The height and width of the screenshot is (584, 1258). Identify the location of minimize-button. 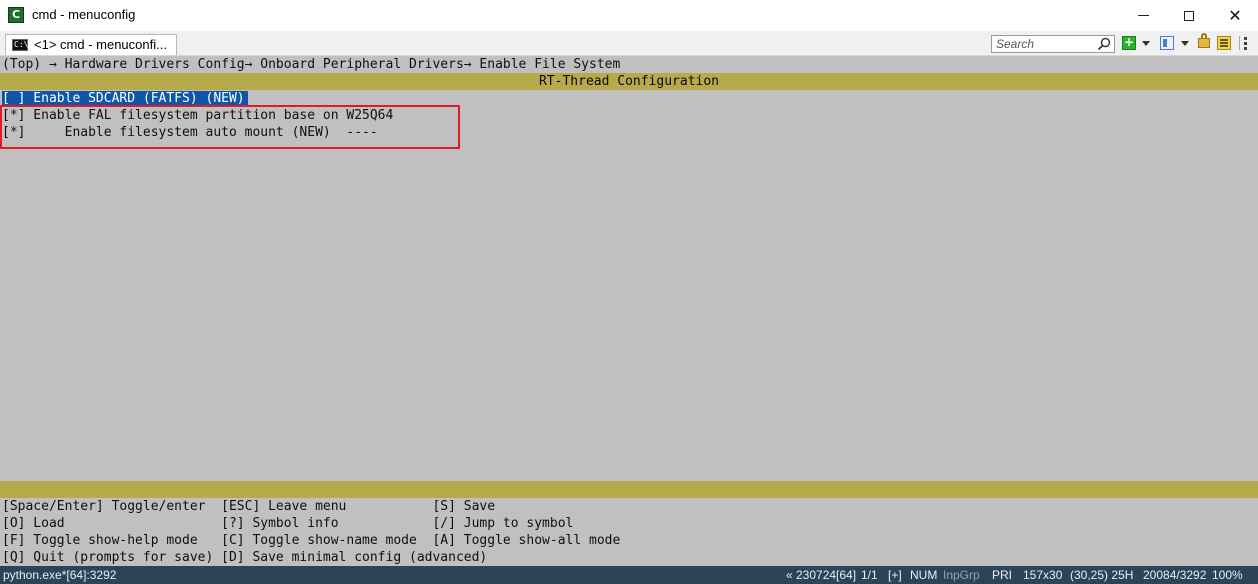
(1143, 15).